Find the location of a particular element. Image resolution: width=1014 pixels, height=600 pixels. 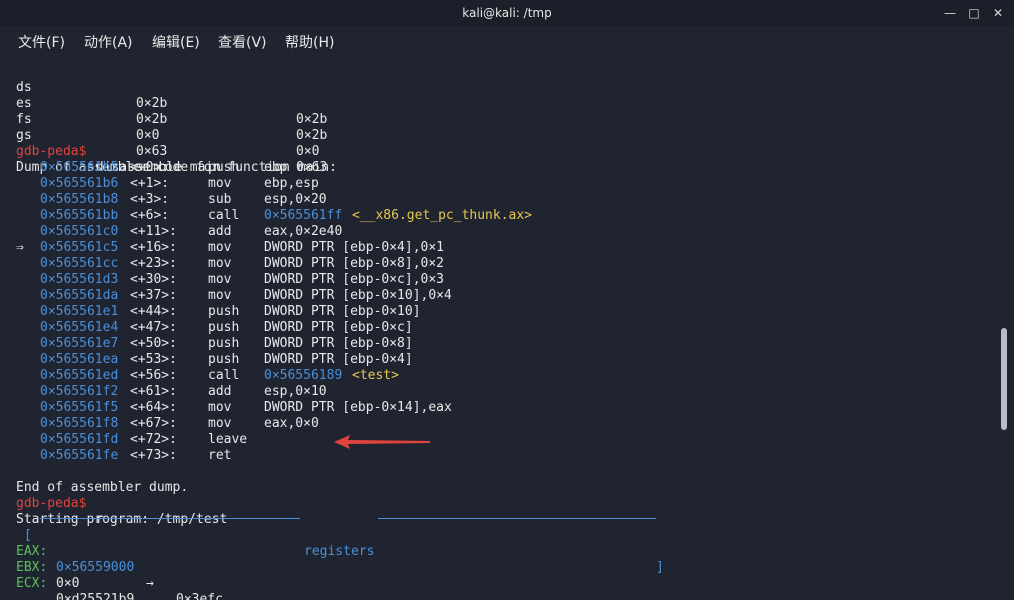

asm-mnemonic: sub is located at coordinates (220, 199).